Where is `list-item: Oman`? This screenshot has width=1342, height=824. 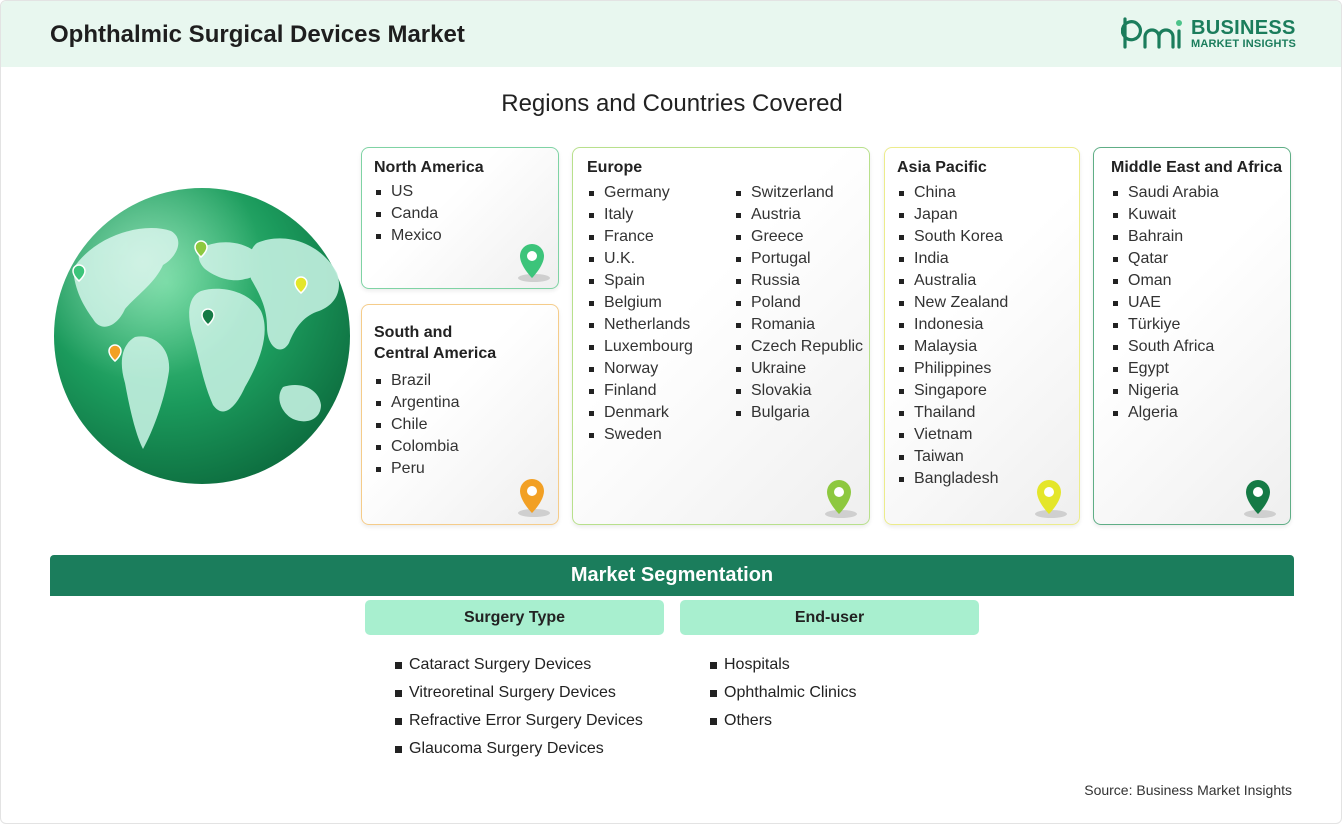
list-item: Oman is located at coordinates (1165, 281).